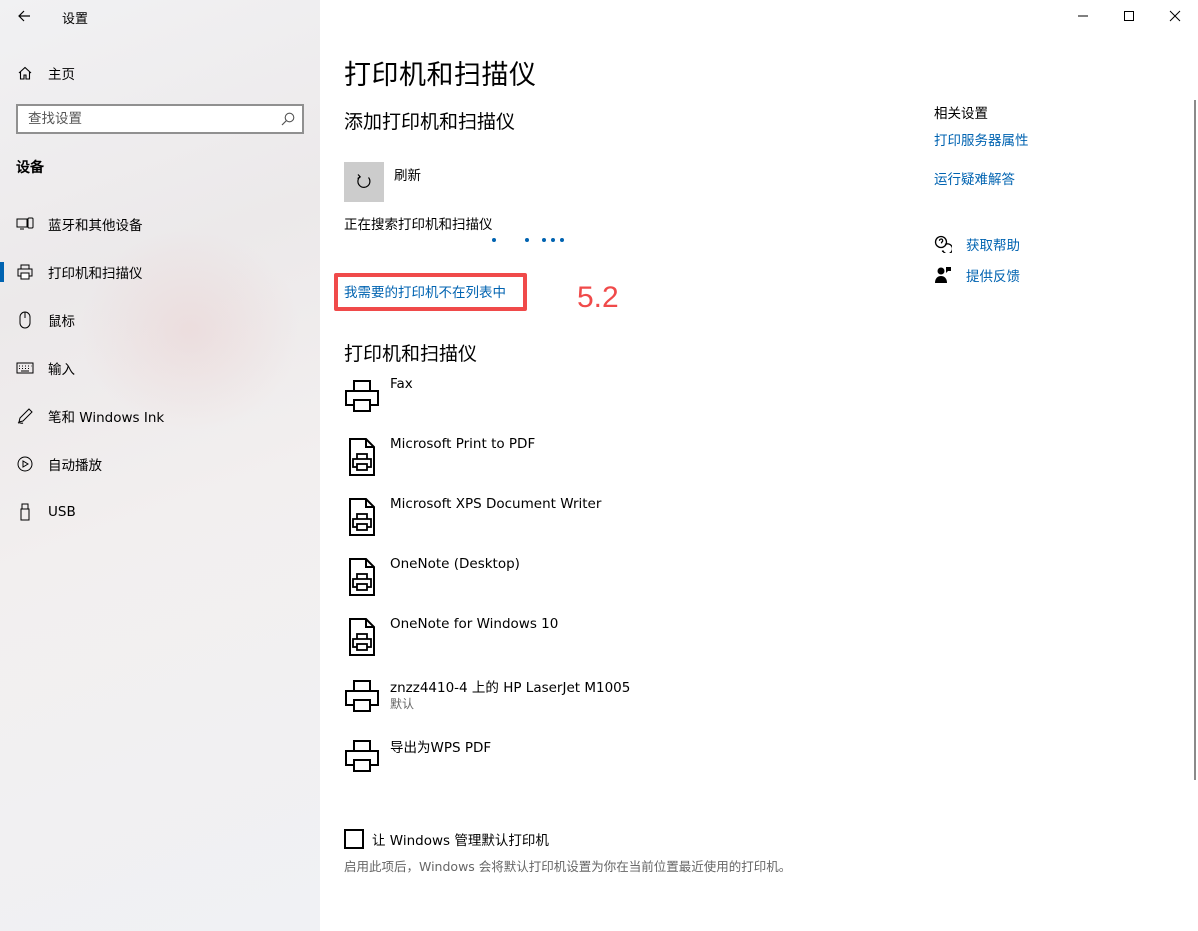 This screenshot has width=1198, height=931. I want to click on run-troubleshooter-link: 运行疑难解答, so click(974, 178).